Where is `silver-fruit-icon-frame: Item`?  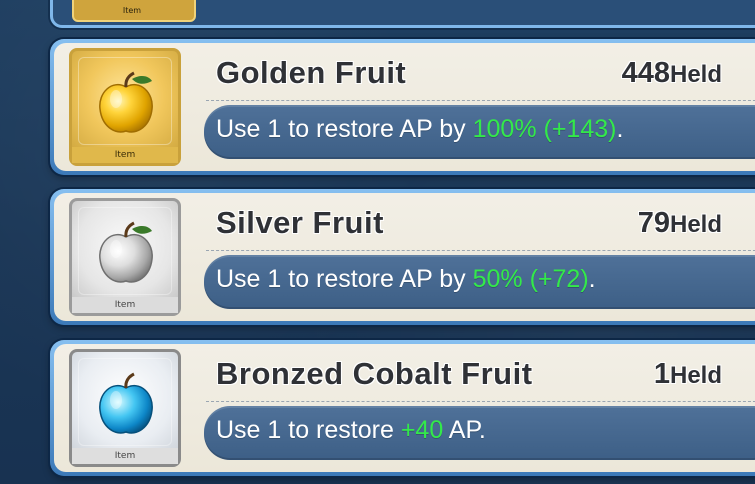
silver-fruit-icon-frame: Item is located at coordinates (125, 257).